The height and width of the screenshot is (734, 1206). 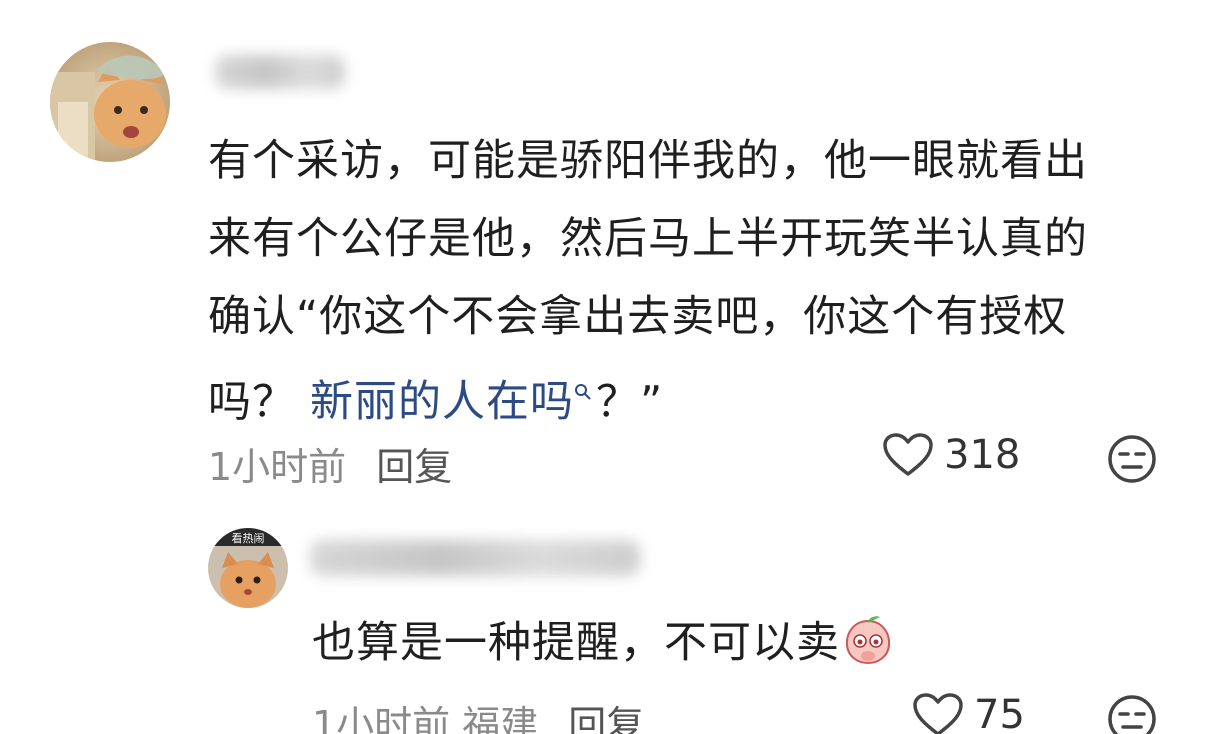 I want to click on timestamp: 1小时前, so click(x=277, y=467).